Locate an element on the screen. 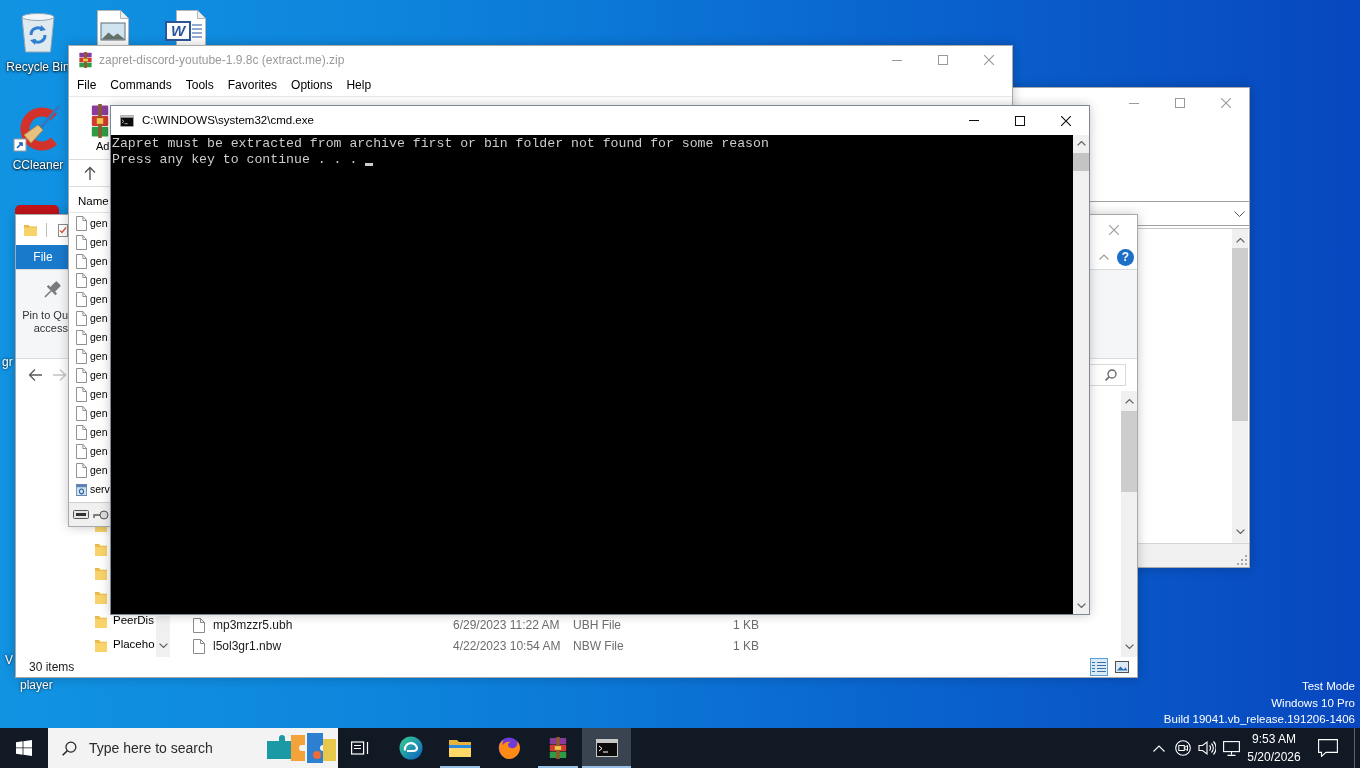 This screenshot has height=768, width=1360. puzzle-icon is located at coordinates (301, 748).